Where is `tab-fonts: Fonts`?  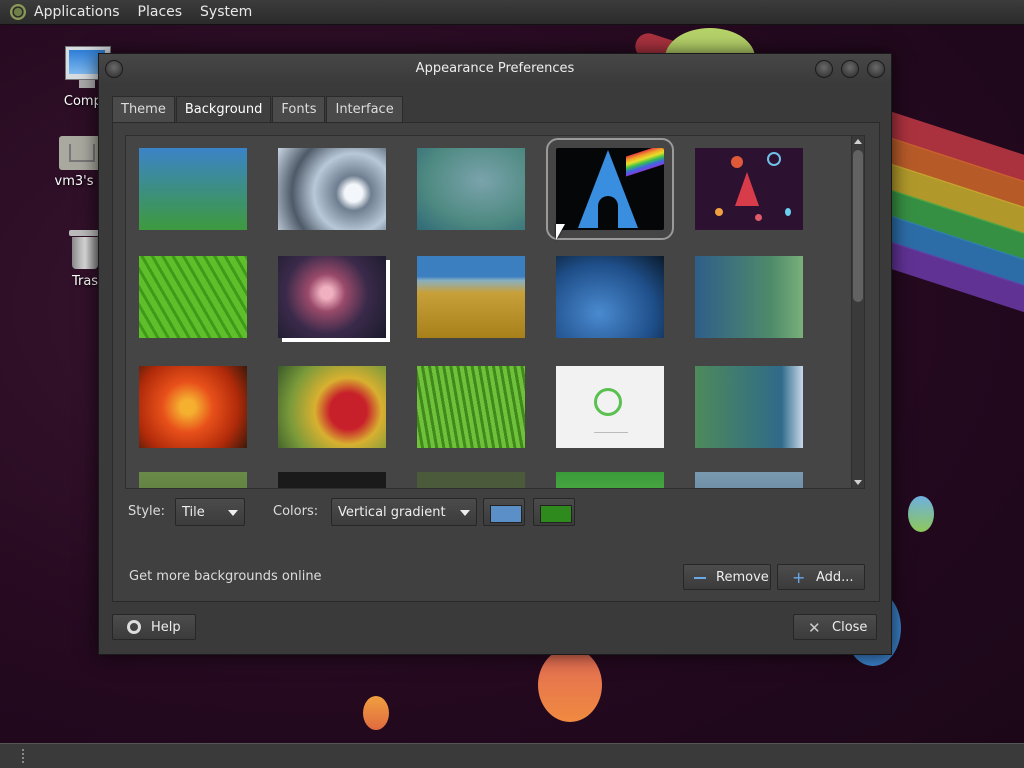
tab-fonts: Fonts is located at coordinates (299, 109).